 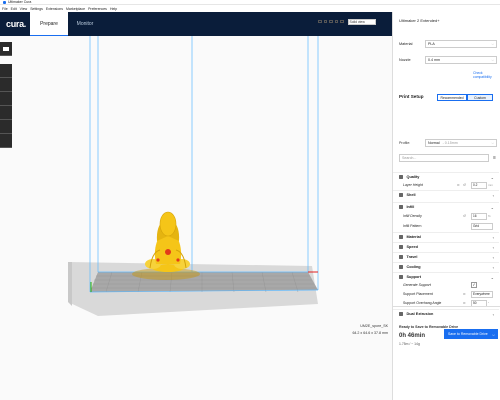 I want to click on move-tool-button, so click(x=6, y=71).